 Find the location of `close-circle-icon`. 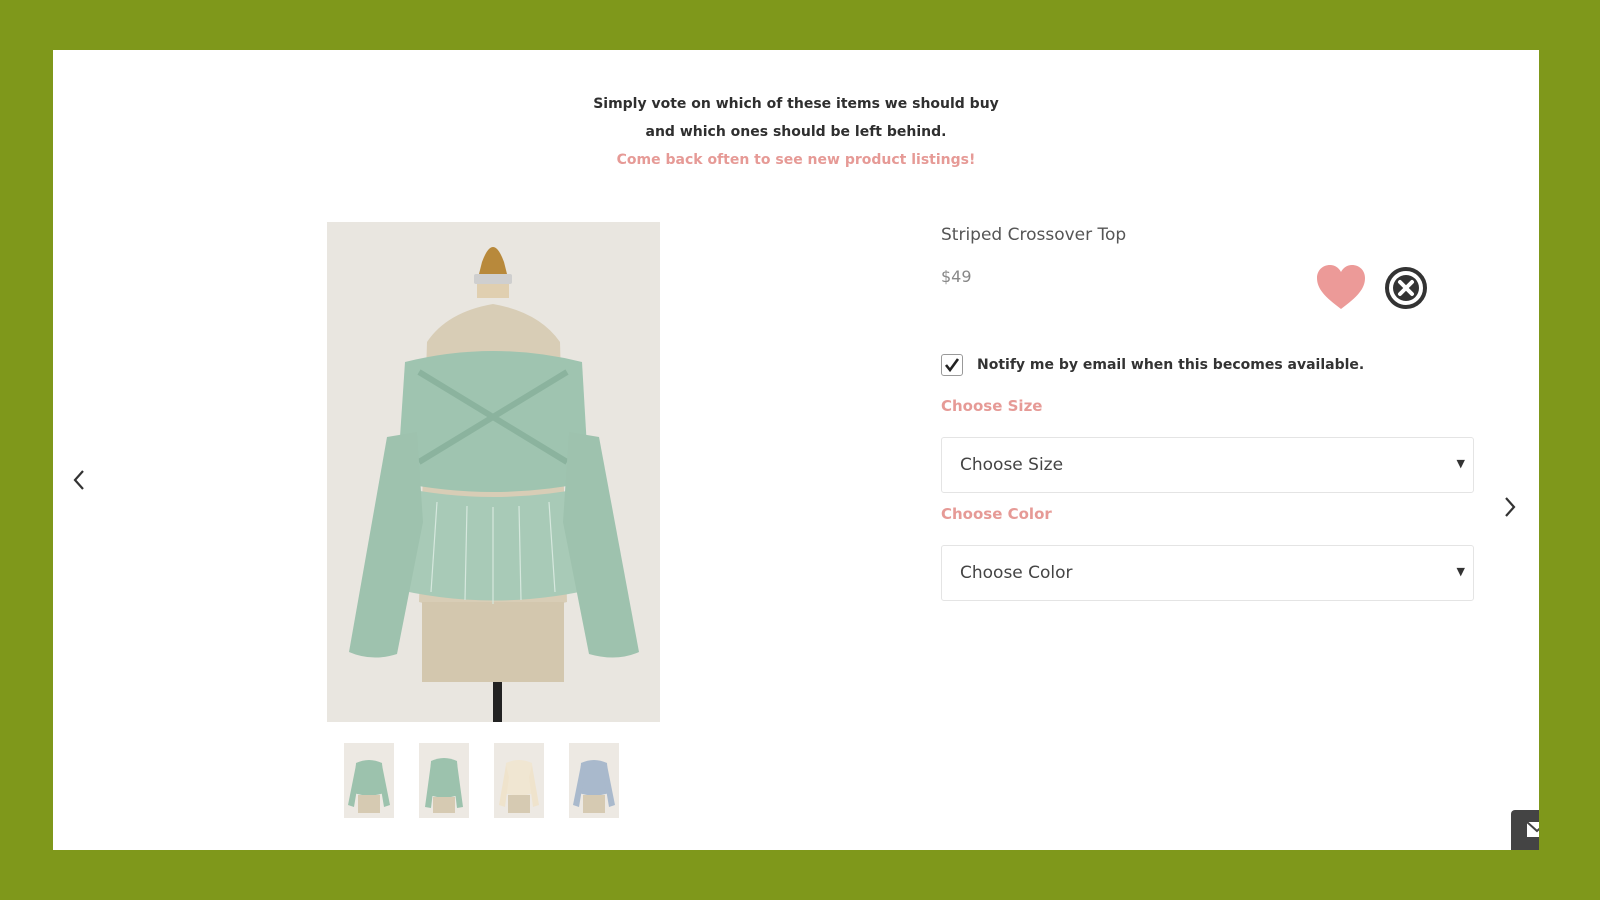

close-circle-icon is located at coordinates (1406, 288).